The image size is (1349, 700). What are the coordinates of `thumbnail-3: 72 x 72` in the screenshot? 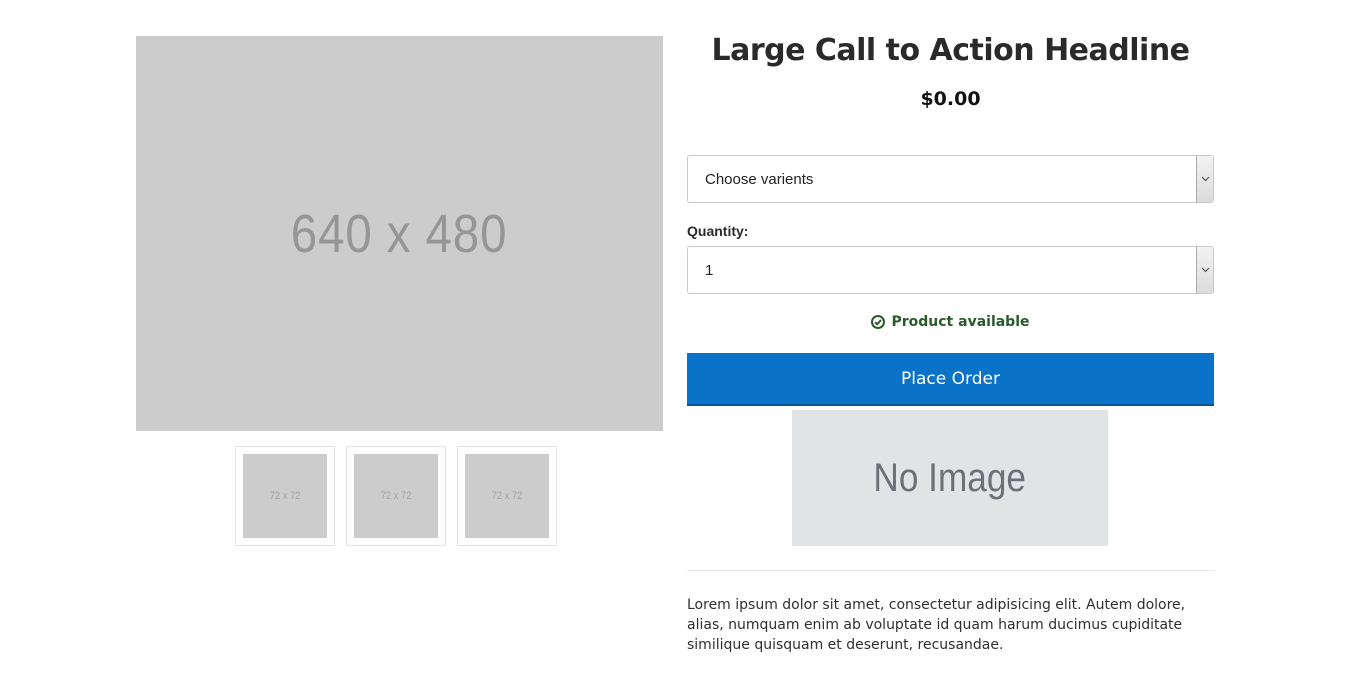 It's located at (507, 496).